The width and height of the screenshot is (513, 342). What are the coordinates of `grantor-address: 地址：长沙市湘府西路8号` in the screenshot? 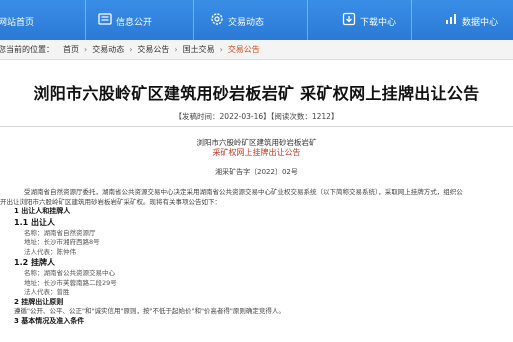 It's located at (62, 242).